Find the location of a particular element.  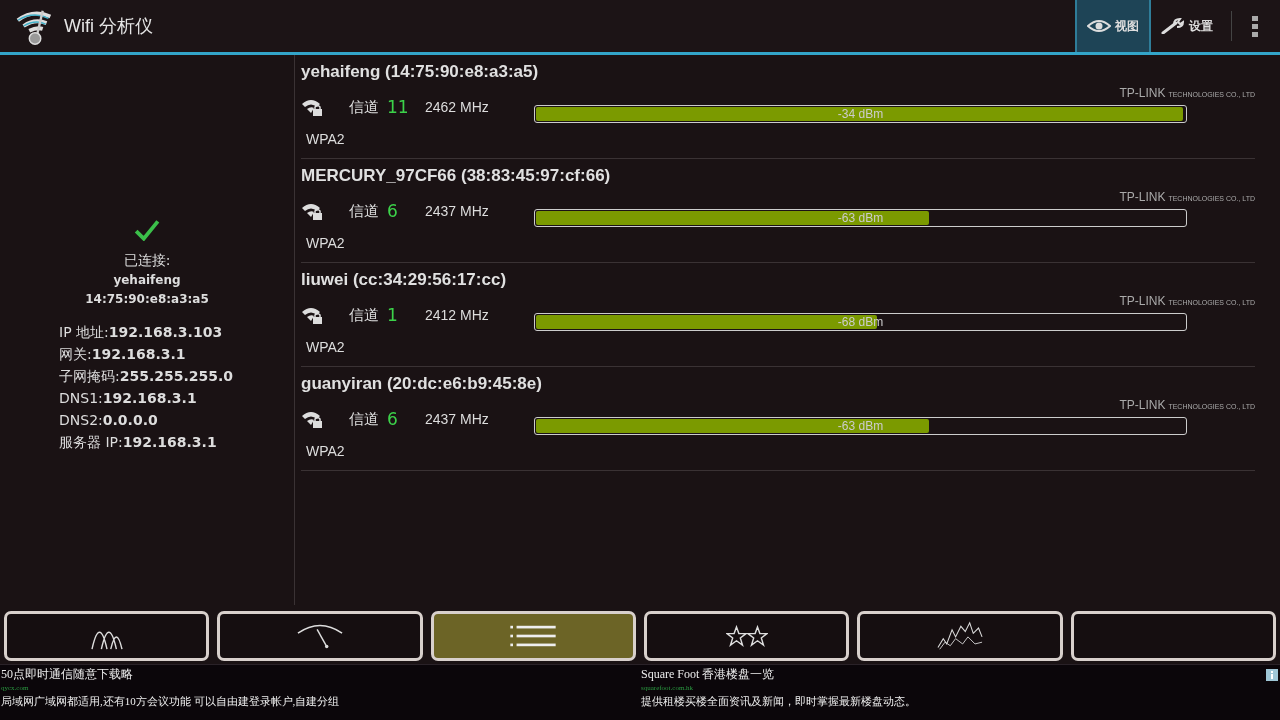

frequency-text: 2462 MHz is located at coordinates (457, 107).